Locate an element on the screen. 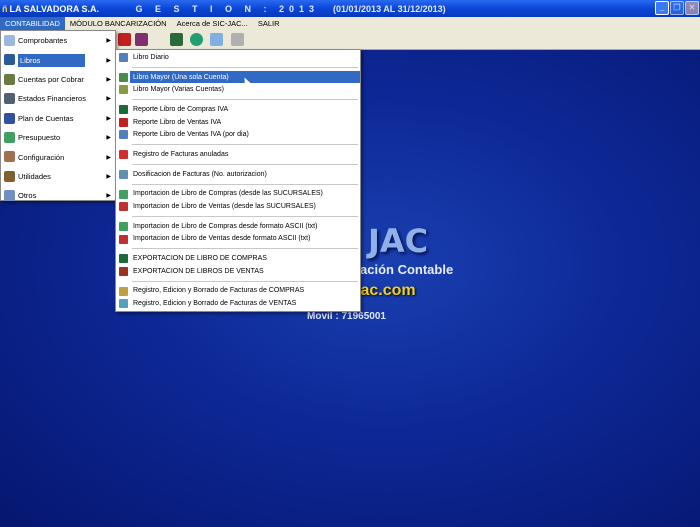 The height and width of the screenshot is (527, 700). menu-item-otros: Otros ▶ is located at coordinates (58, 195).